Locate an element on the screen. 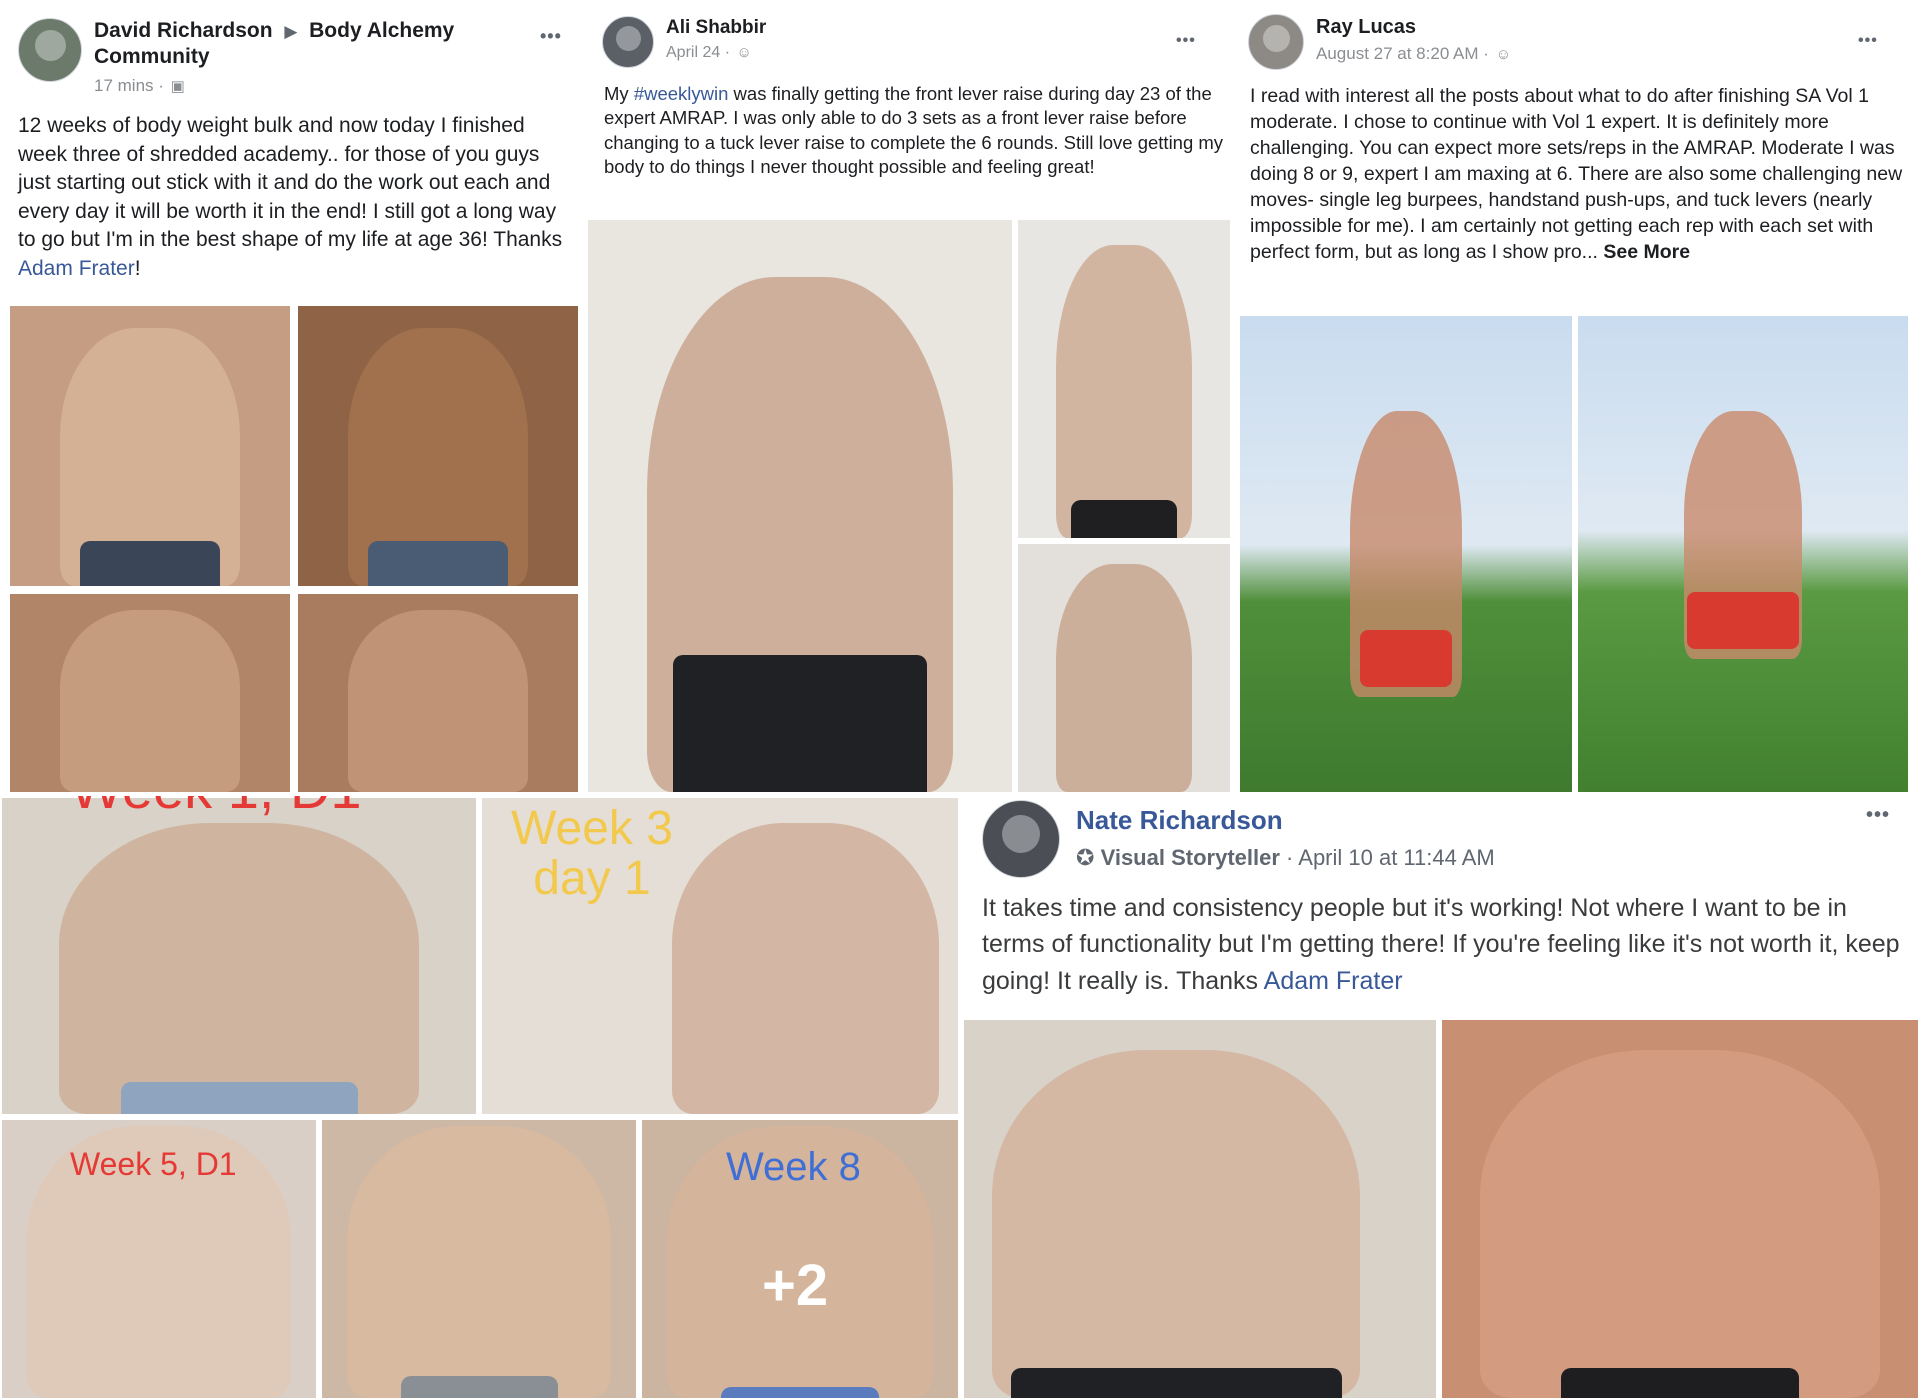  see-more-link: See More is located at coordinates (1646, 252).